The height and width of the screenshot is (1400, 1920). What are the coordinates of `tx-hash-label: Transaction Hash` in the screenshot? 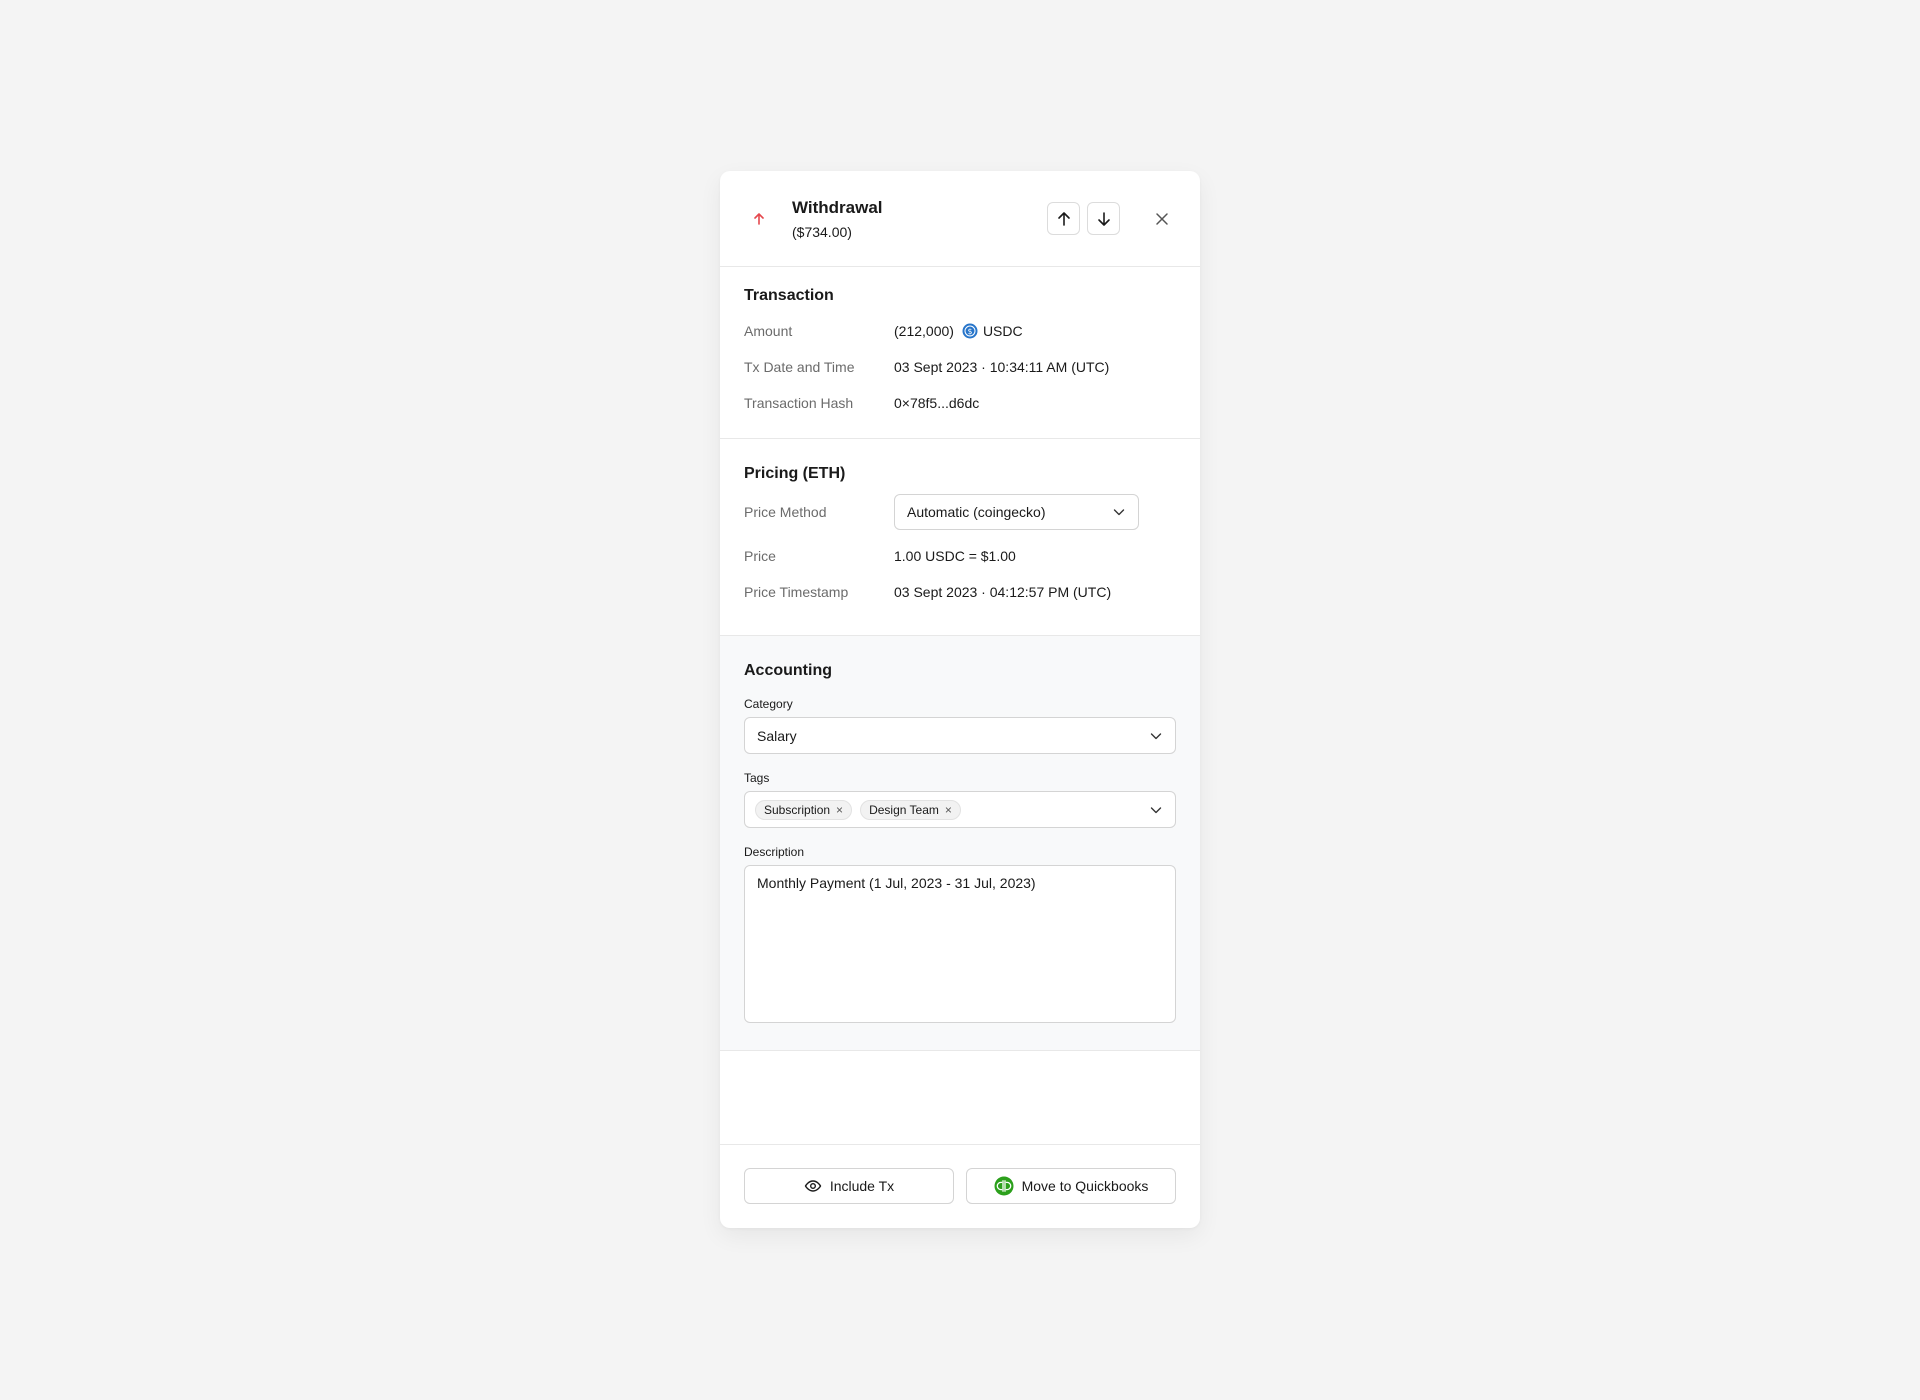 It's located at (799, 403).